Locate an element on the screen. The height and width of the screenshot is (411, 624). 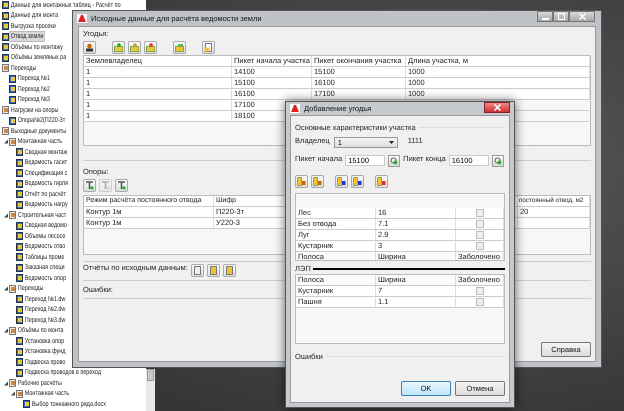
person-icon is located at coordinates (89, 47).